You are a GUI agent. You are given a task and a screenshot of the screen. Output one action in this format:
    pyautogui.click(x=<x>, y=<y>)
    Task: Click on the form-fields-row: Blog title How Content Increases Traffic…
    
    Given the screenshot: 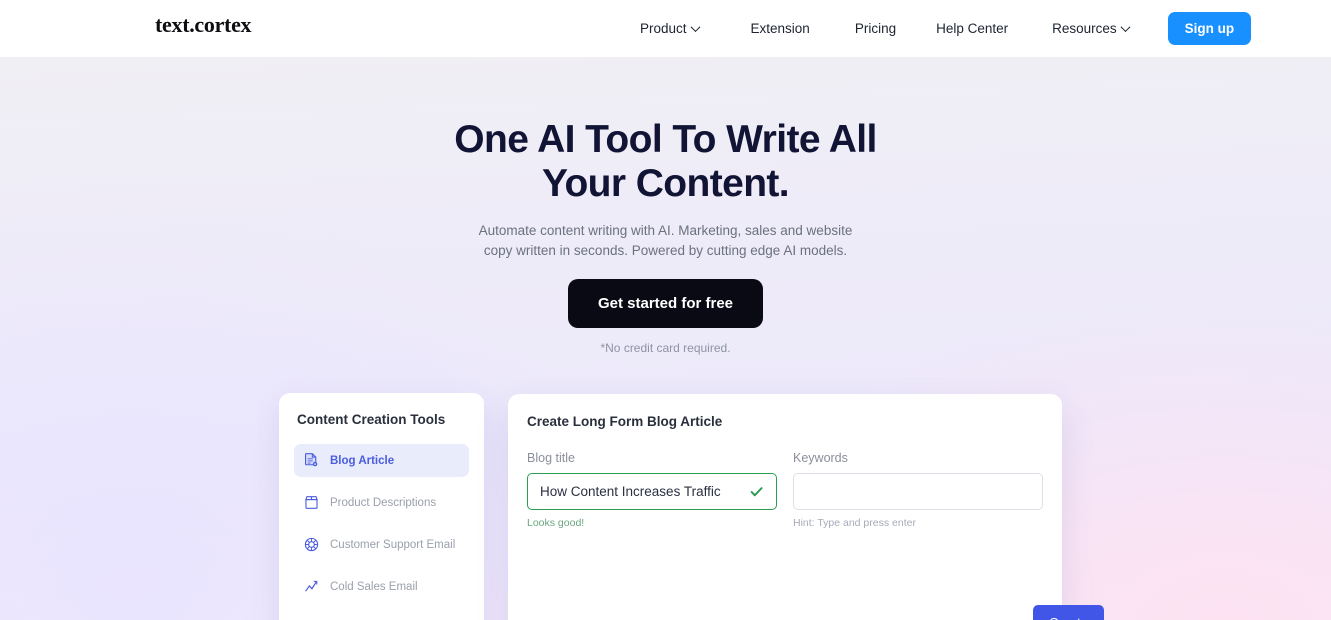 What is the action you would take?
    pyautogui.click(x=785, y=490)
    